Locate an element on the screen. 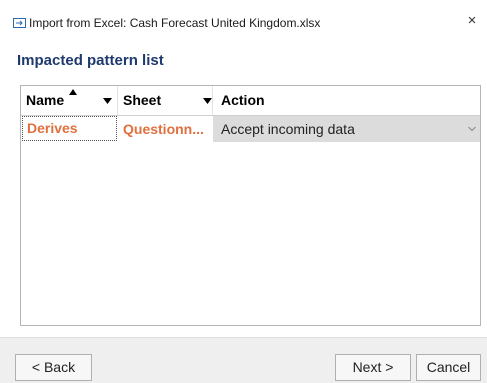 This screenshot has width=487, height=383. close-button: × is located at coordinates (472, 21).